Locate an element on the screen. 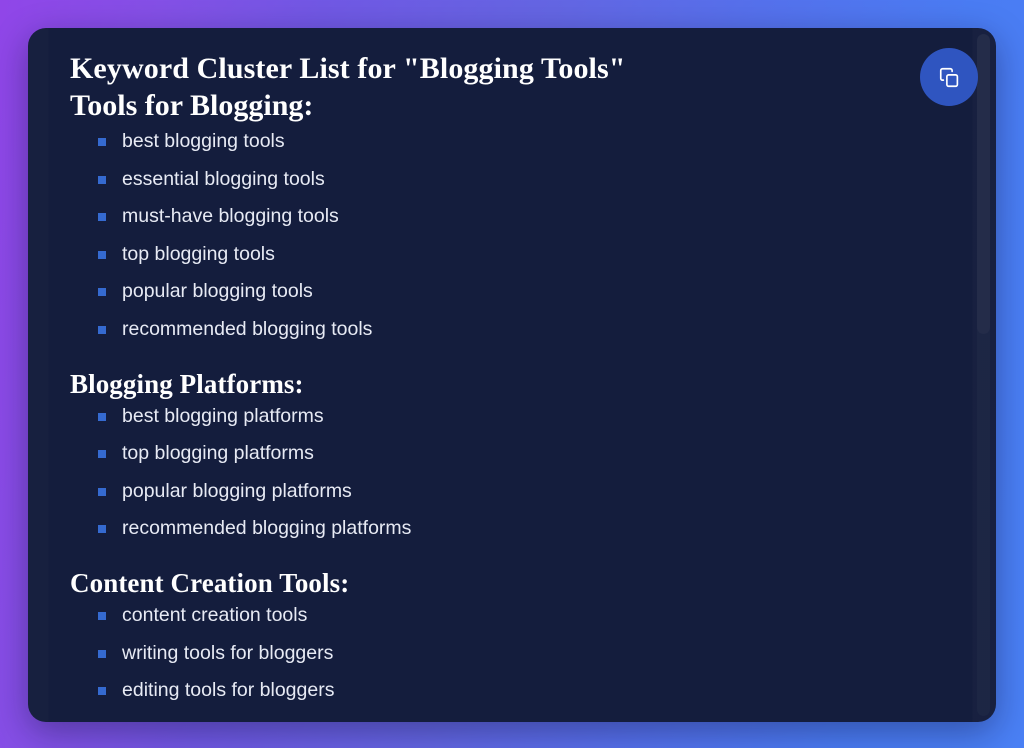  keyword-text: must-have blogging tools is located at coordinates (230, 216).